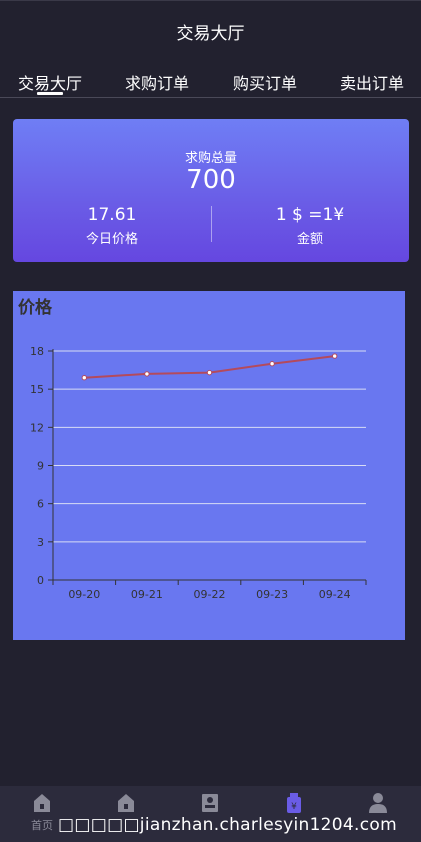 Image resolution: width=421 pixels, height=842 pixels. I want to click on money-bag-icon: ¥, so click(294, 803).